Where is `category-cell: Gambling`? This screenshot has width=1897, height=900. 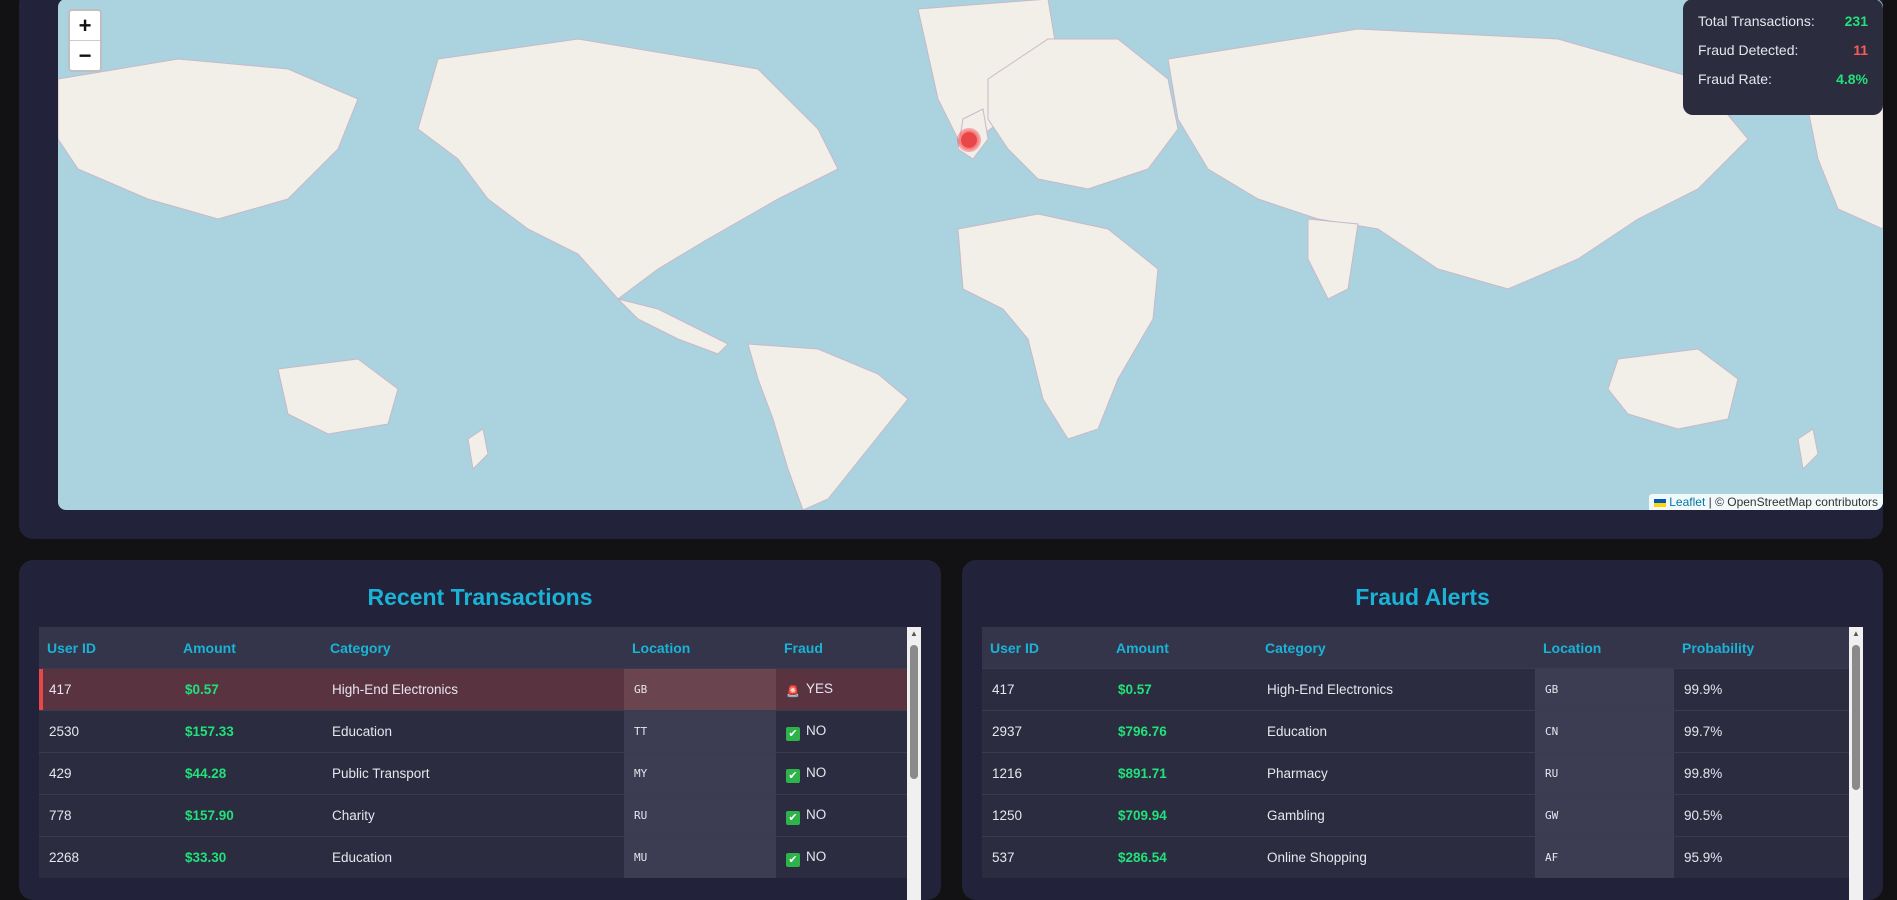
category-cell: Gambling is located at coordinates (1396, 815).